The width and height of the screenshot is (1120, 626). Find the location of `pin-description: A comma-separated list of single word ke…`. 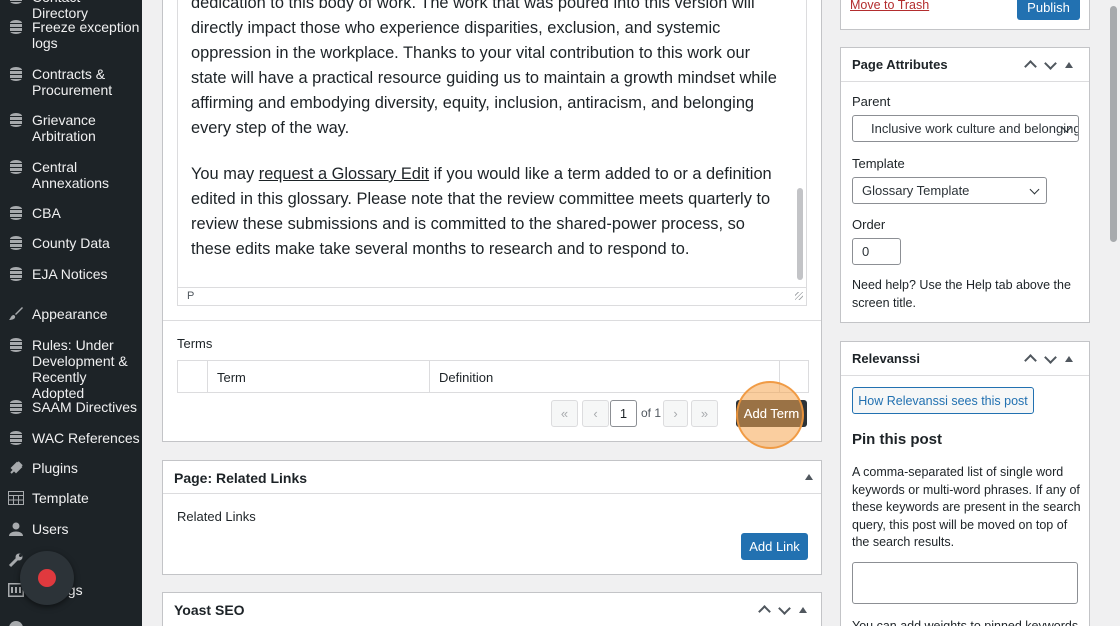

pin-description: A comma-separated list of single word ke… is located at coordinates (966, 507).